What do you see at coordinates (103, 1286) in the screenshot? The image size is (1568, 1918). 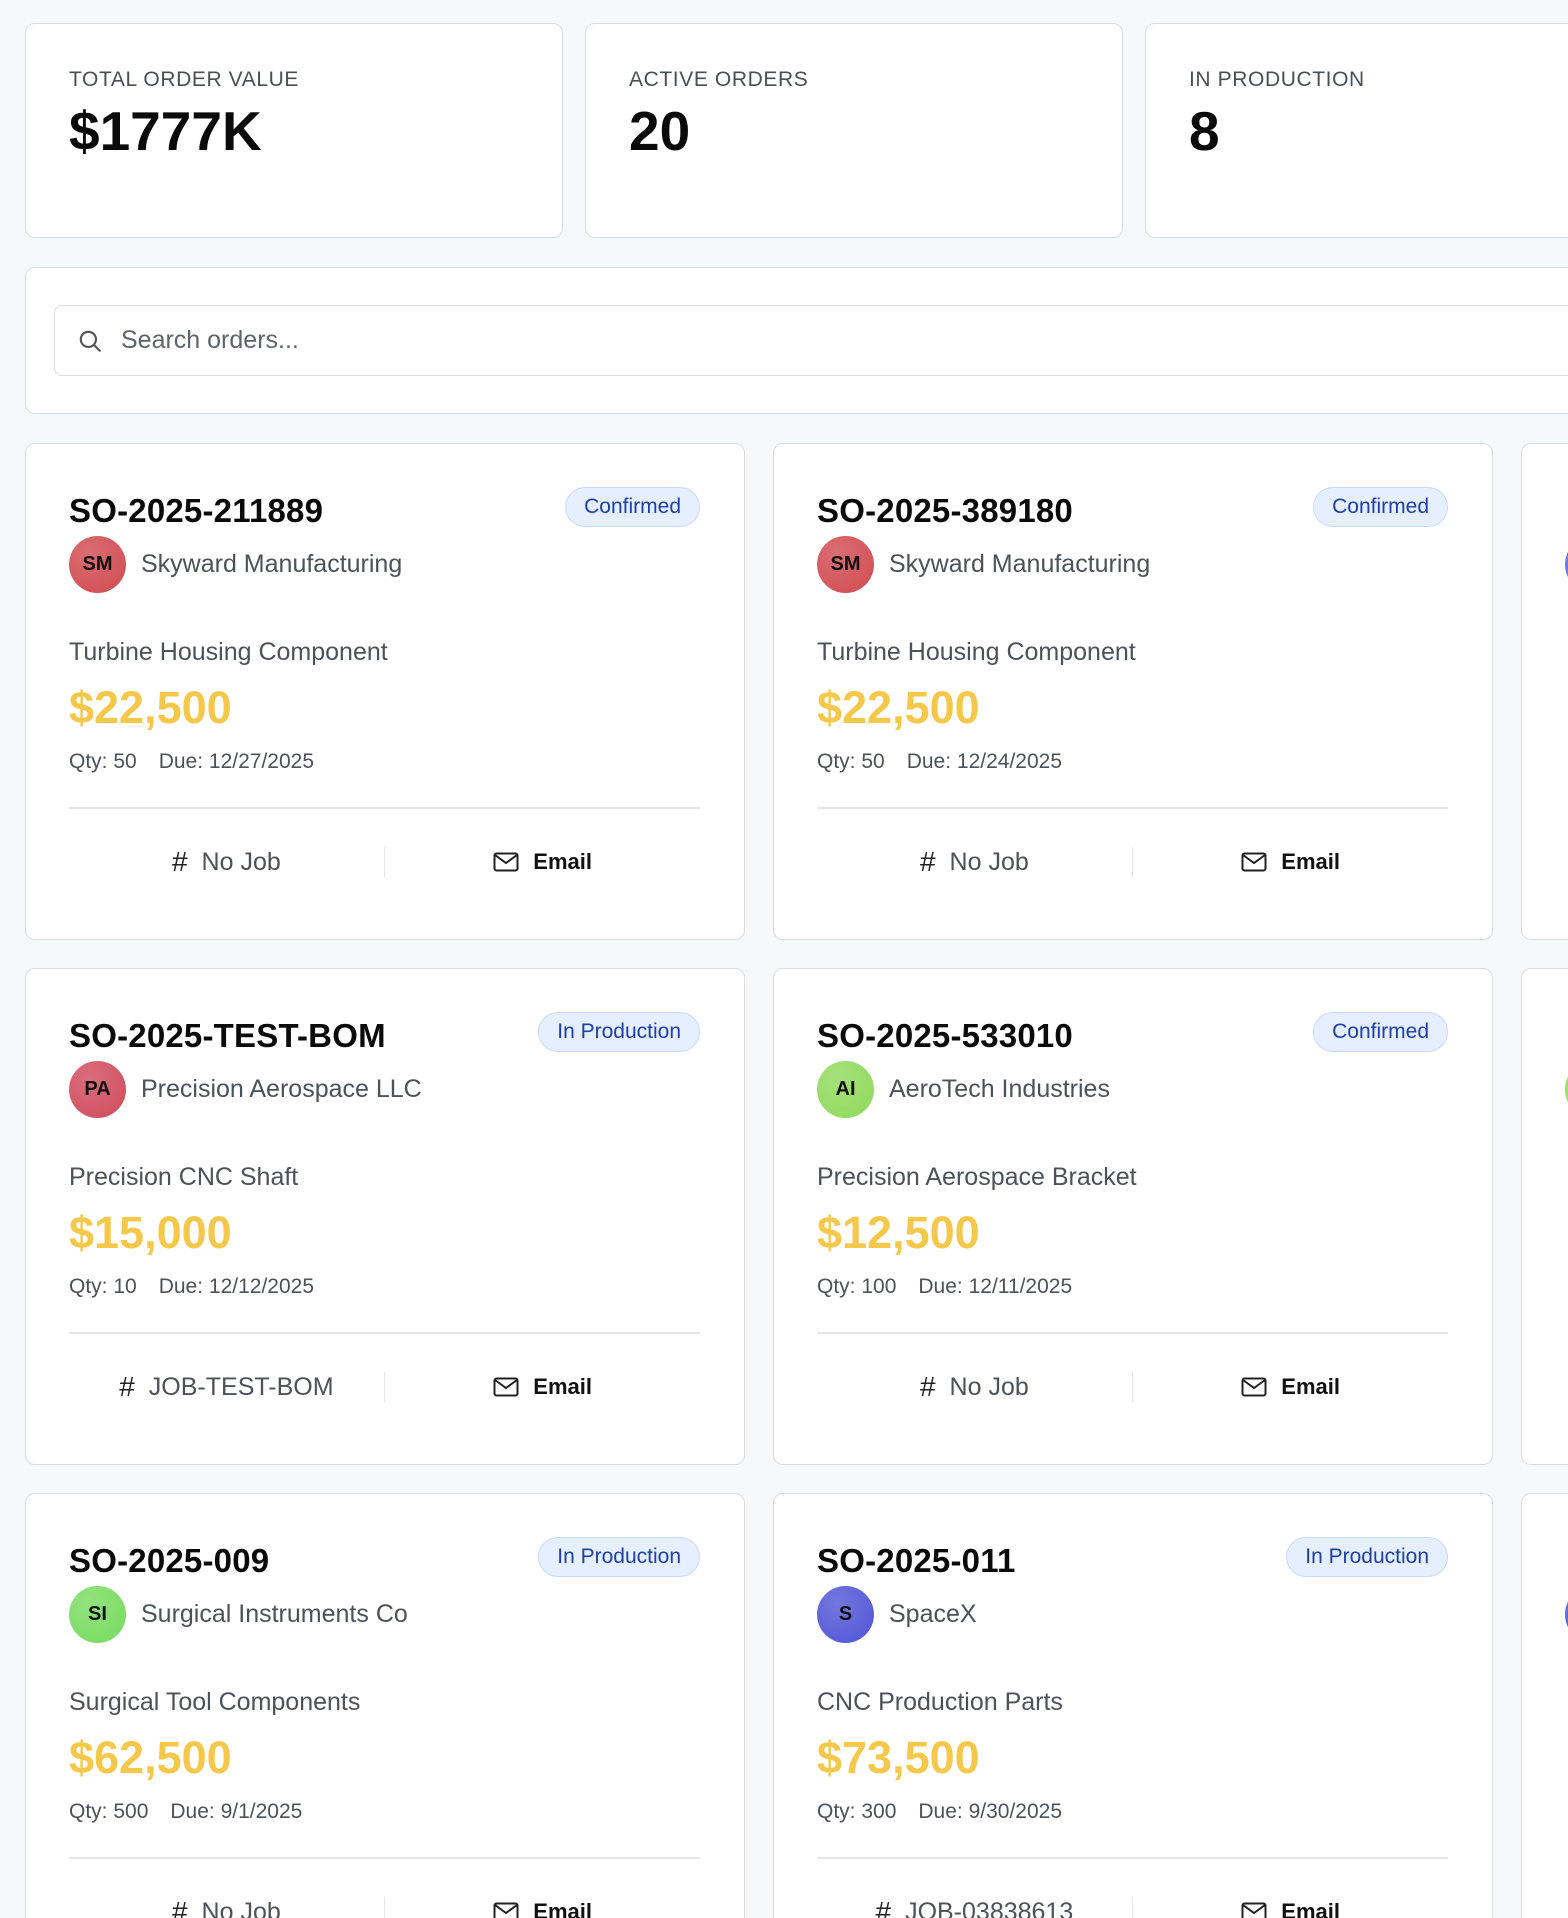 I see `order-qty: Qty: 10` at bounding box center [103, 1286].